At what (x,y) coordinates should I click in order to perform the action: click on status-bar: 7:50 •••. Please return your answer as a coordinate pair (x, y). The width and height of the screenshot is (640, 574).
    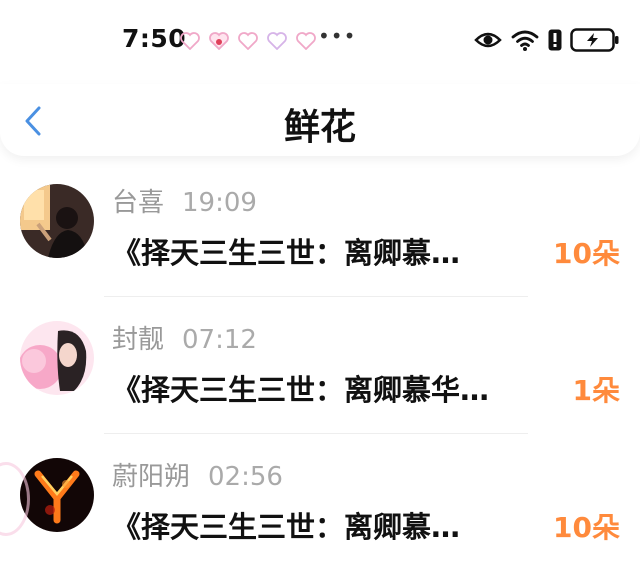
    Looking at the image, I should click on (320, 42).